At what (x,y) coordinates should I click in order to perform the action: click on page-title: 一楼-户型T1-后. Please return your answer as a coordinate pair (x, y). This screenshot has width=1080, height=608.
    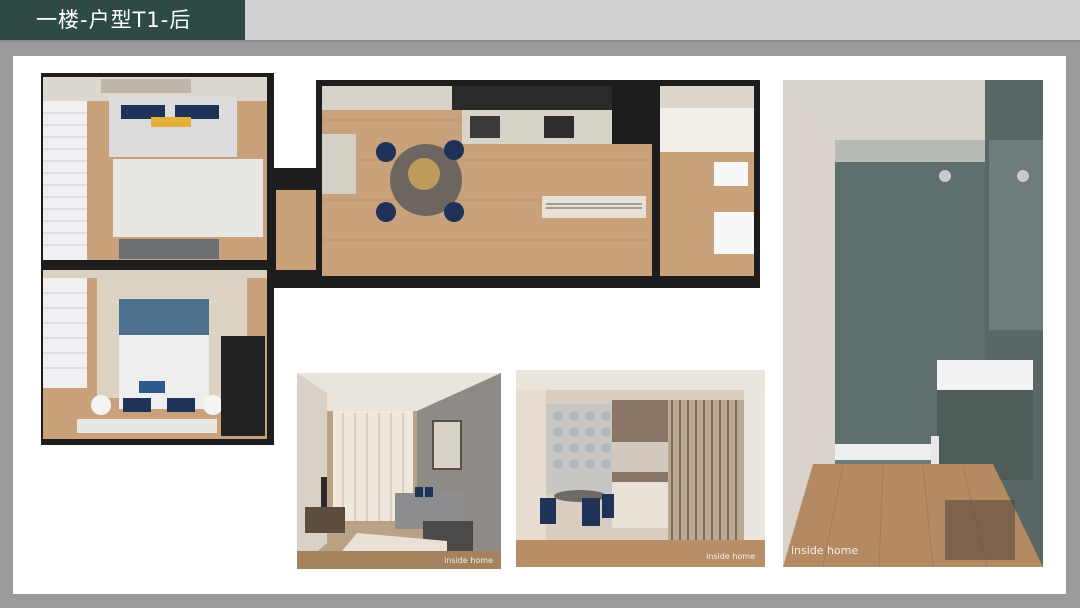
    Looking at the image, I should click on (122, 20).